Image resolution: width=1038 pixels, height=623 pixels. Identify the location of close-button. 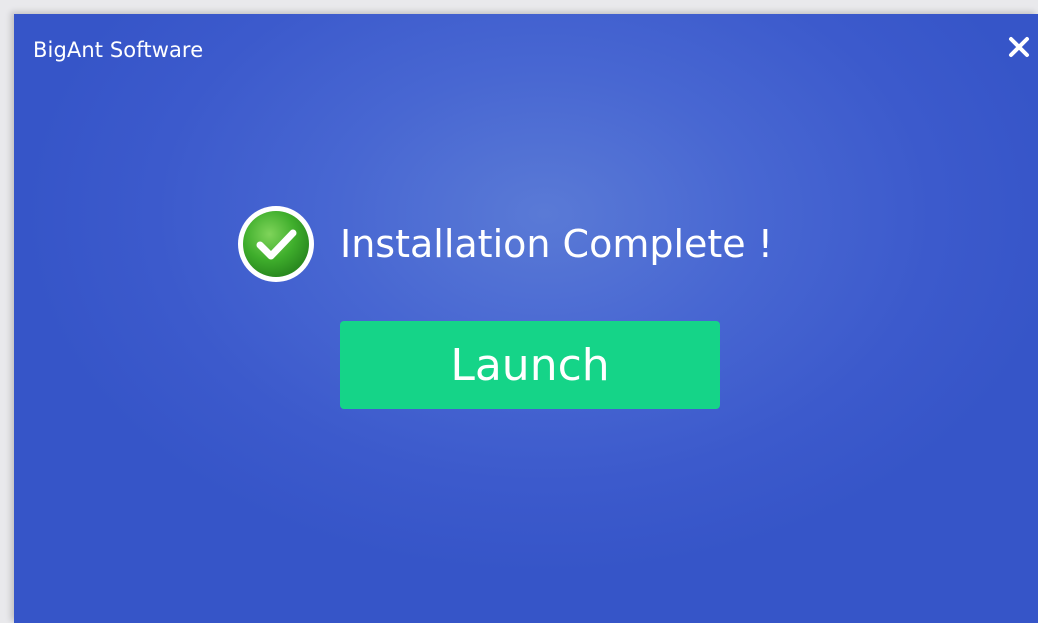
(1019, 47).